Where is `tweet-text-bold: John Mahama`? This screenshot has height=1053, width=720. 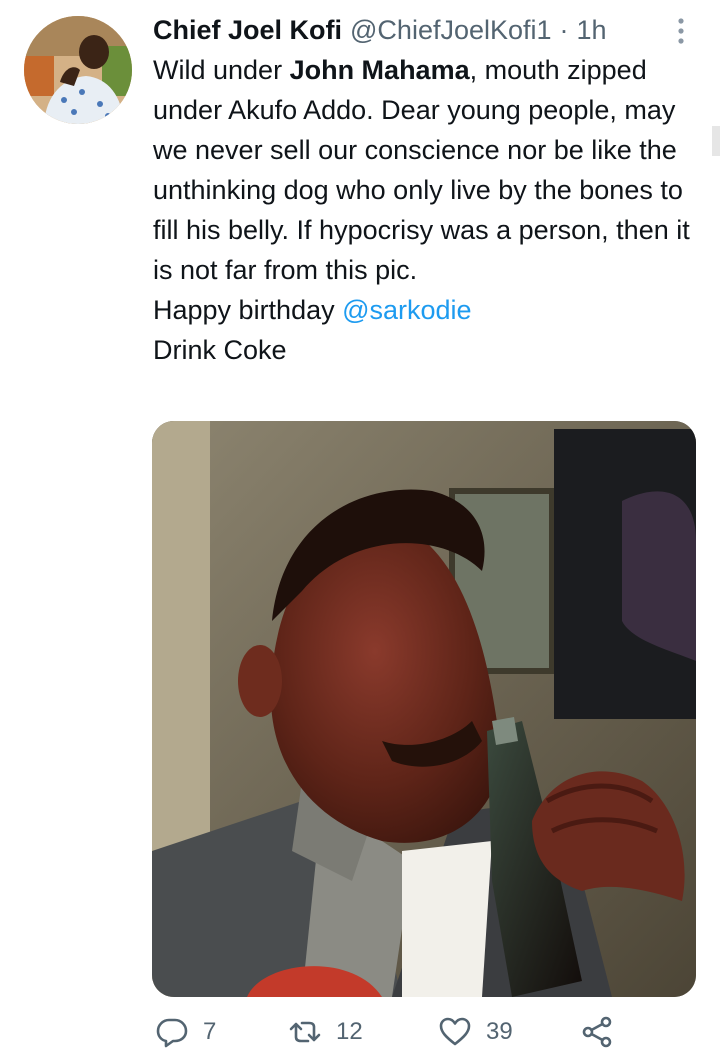
tweet-text-bold: John Mahama is located at coordinates (379, 70).